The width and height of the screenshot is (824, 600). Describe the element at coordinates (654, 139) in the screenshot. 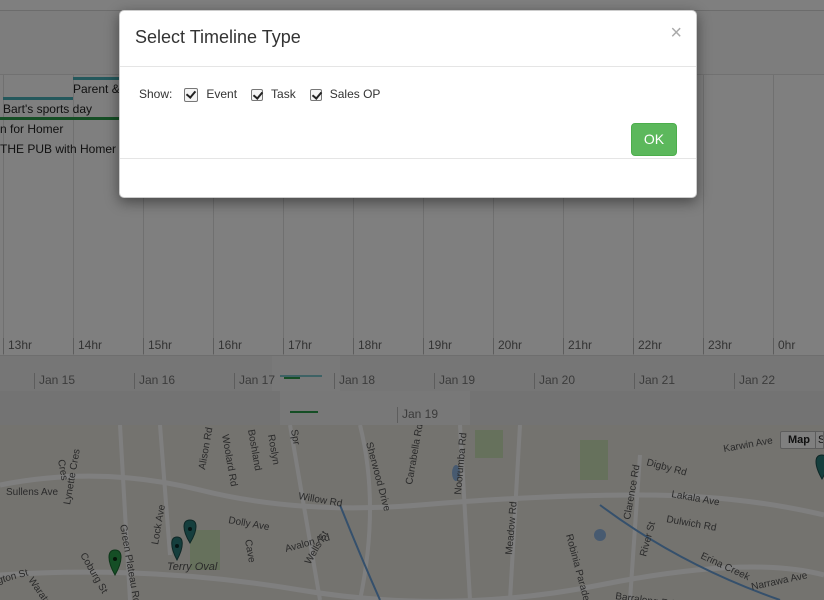

I see `ok-button: OK` at that location.